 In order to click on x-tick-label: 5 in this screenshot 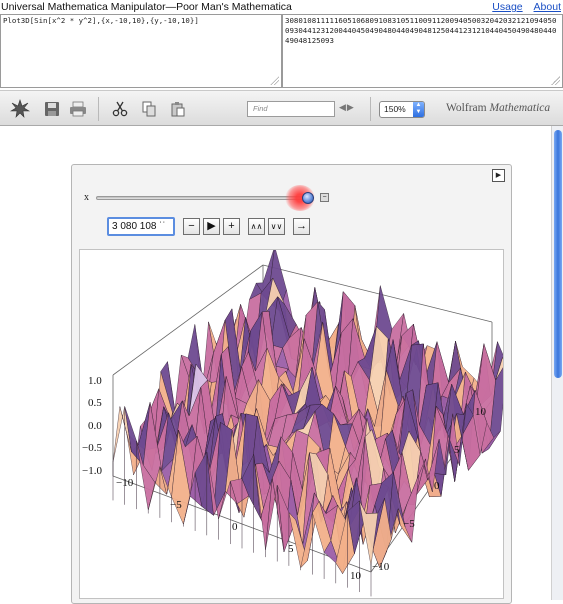, I will do `click(291, 549)`.